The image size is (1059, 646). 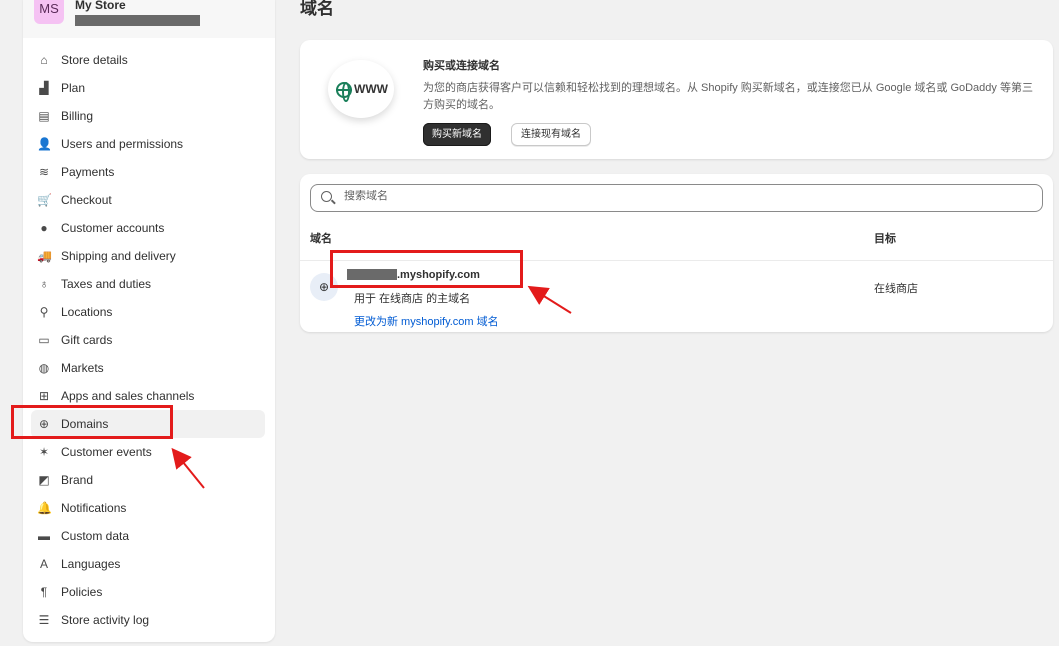 I want to click on brand-image-icon: ◩, so click(x=44, y=480).